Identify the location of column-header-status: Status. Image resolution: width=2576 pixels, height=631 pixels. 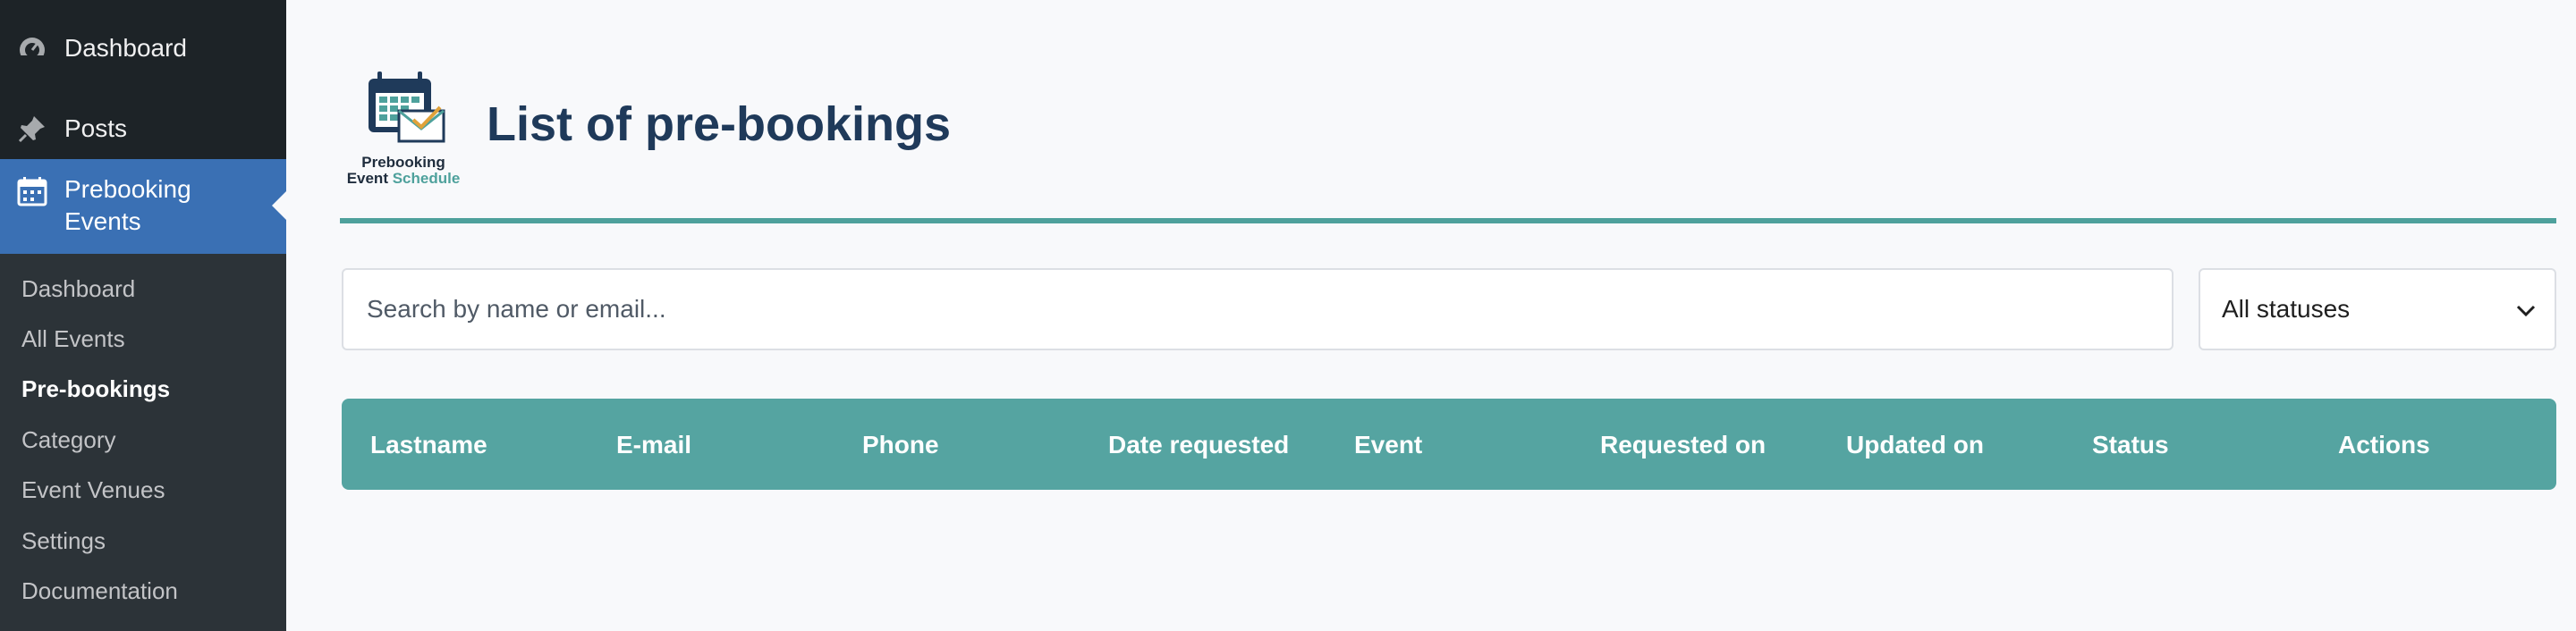
(2130, 445).